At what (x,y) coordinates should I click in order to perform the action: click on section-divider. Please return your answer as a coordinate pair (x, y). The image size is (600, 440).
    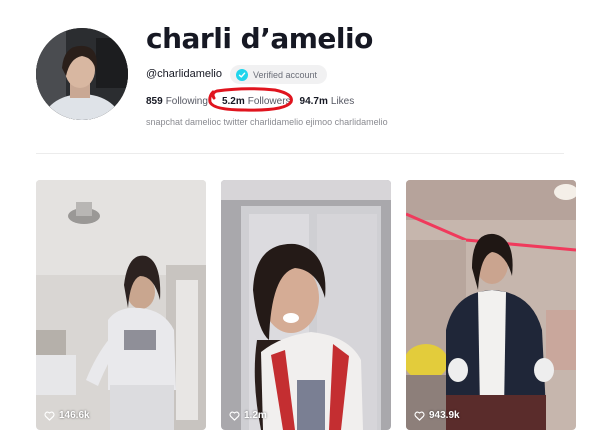
    Looking at the image, I should click on (300, 153).